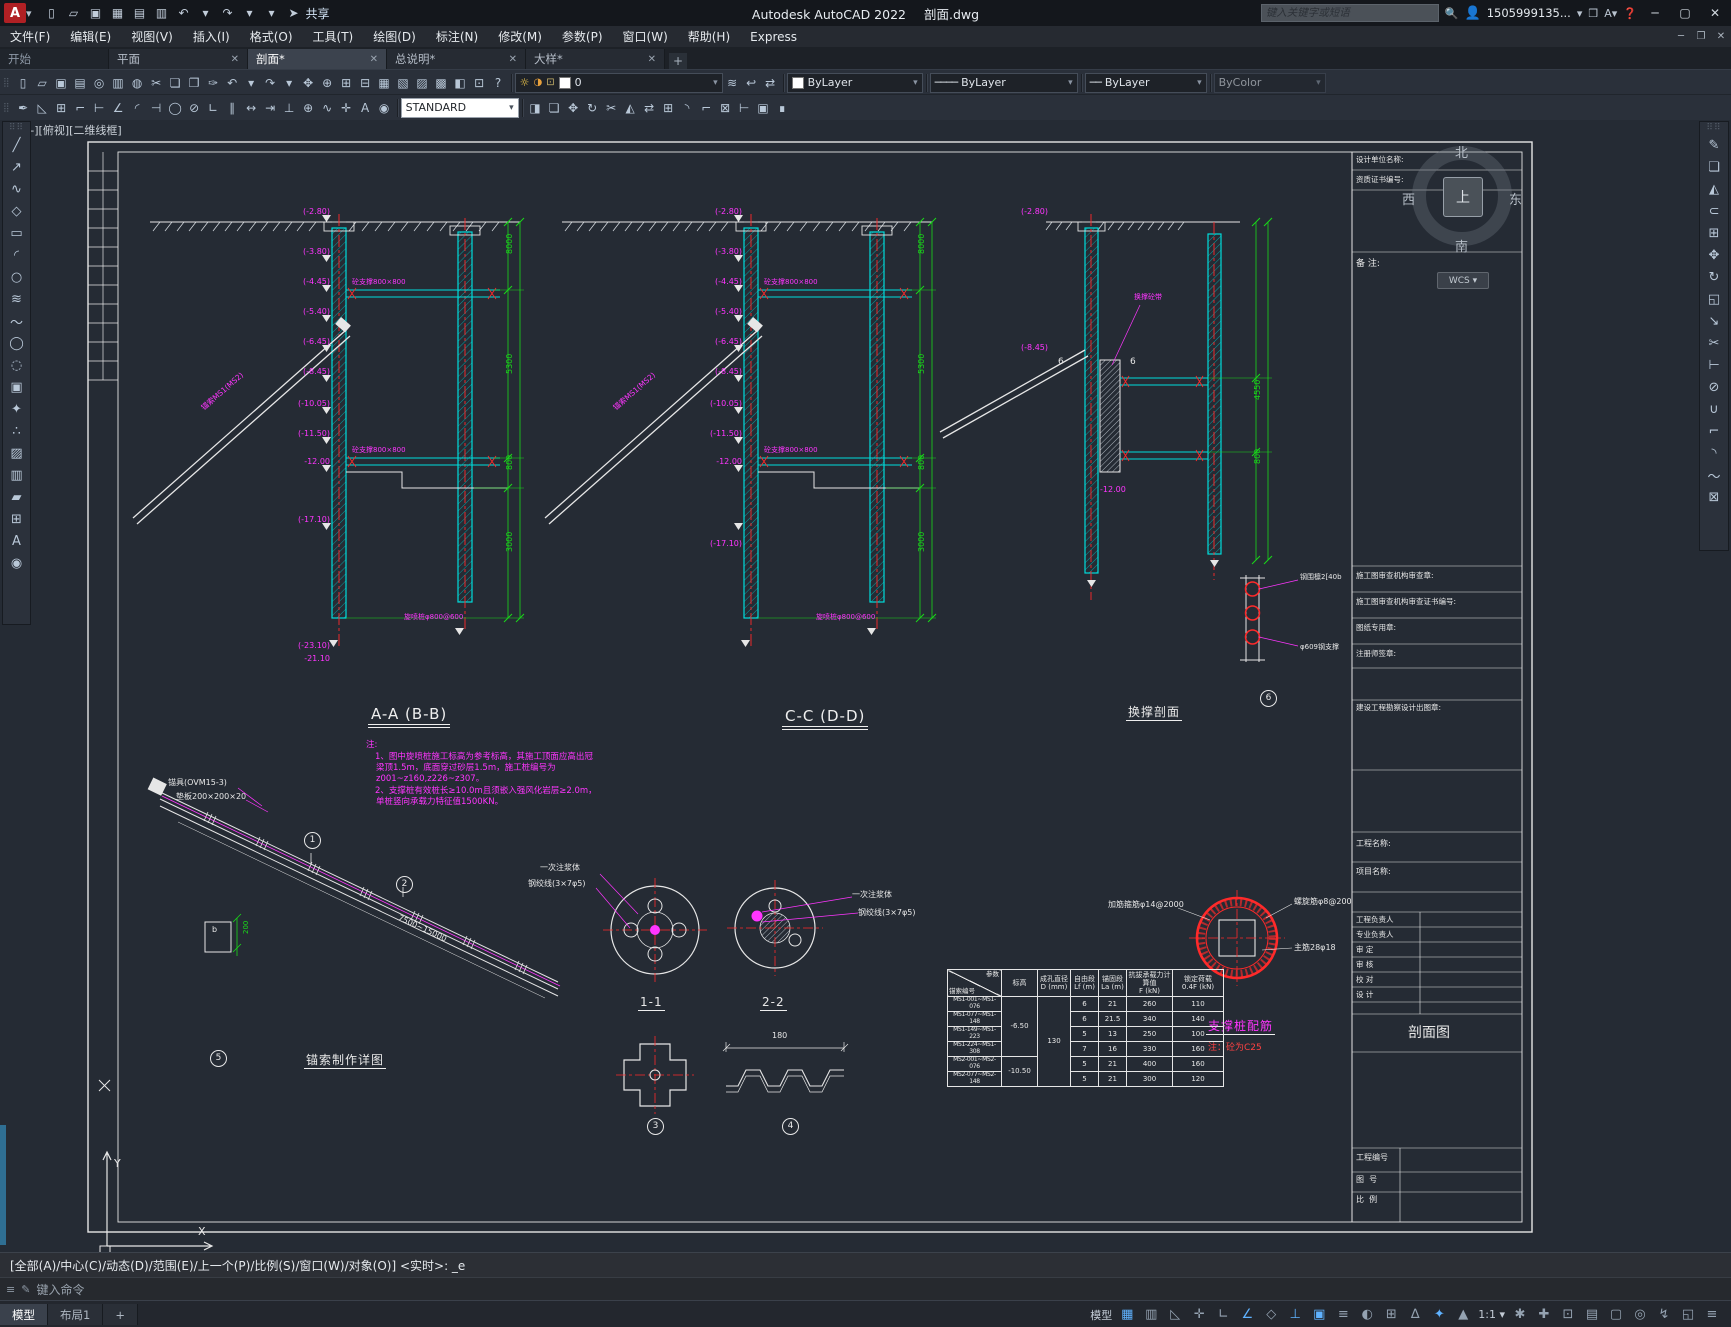 Image resolution: width=1731 pixels, height=1327 pixels. What do you see at coordinates (611, 107) in the screenshot?
I see `erase-icon: ✂` at bounding box center [611, 107].